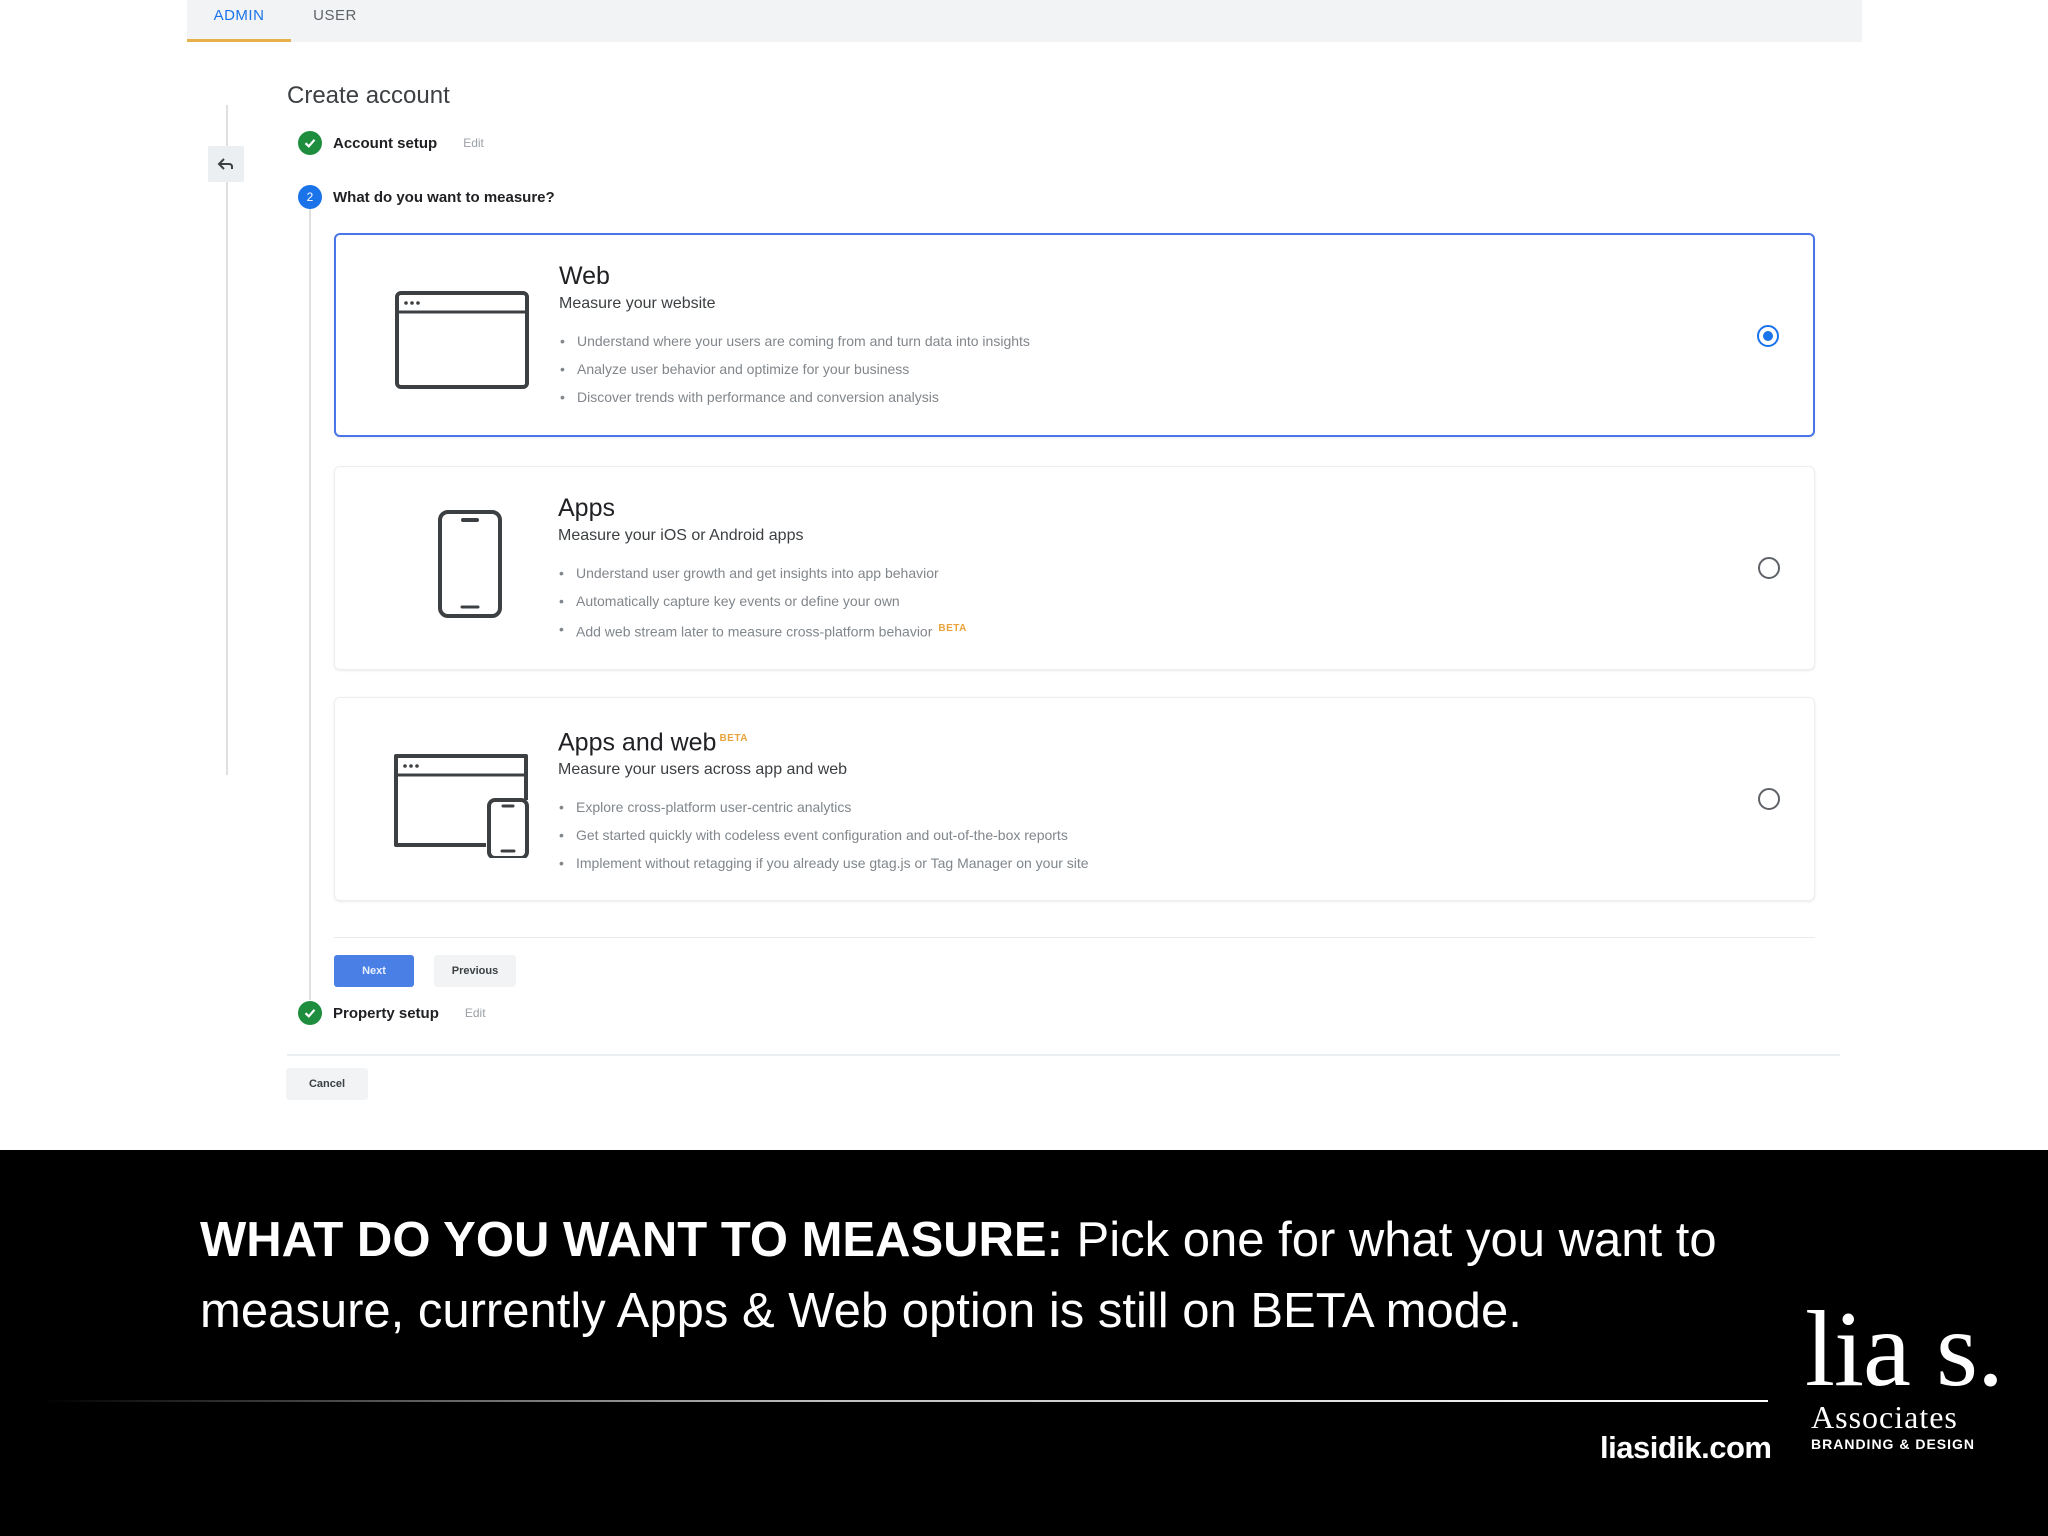 This screenshot has height=1536, width=2048. I want to click on radio-apps-and-web, so click(1769, 799).